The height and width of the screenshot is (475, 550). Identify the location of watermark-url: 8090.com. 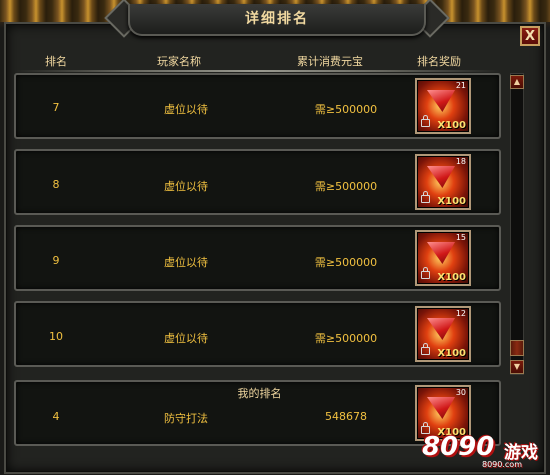
(502, 464).